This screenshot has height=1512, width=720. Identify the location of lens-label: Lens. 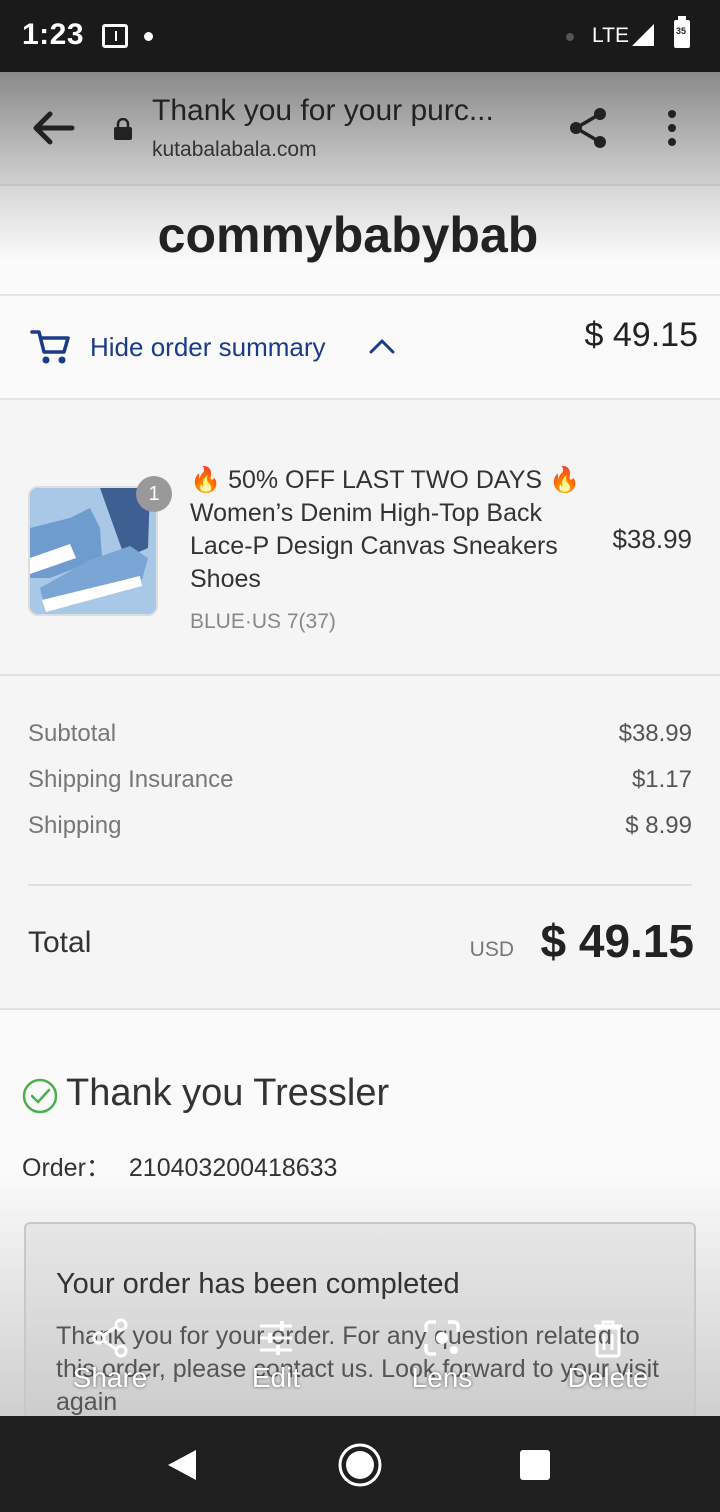
(442, 1377).